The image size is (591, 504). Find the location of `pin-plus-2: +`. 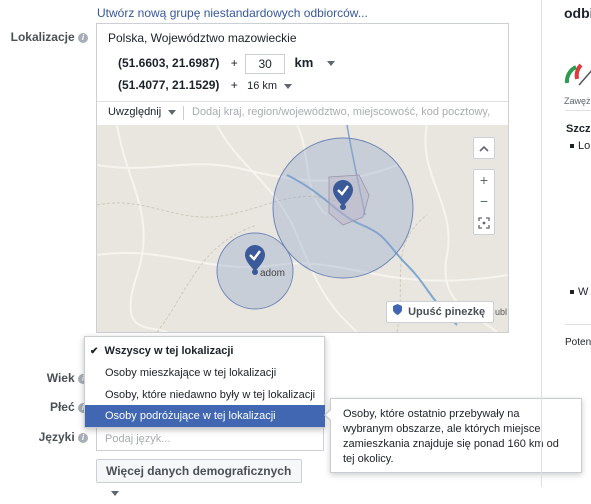

pin-plus-2: + is located at coordinates (234, 85).